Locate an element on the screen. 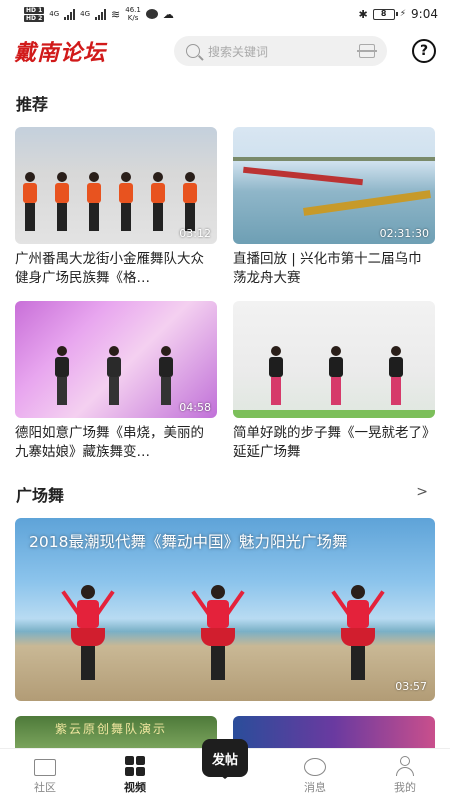 The height and width of the screenshot is (800, 450). chevron-right-icon: > is located at coordinates (422, 492).